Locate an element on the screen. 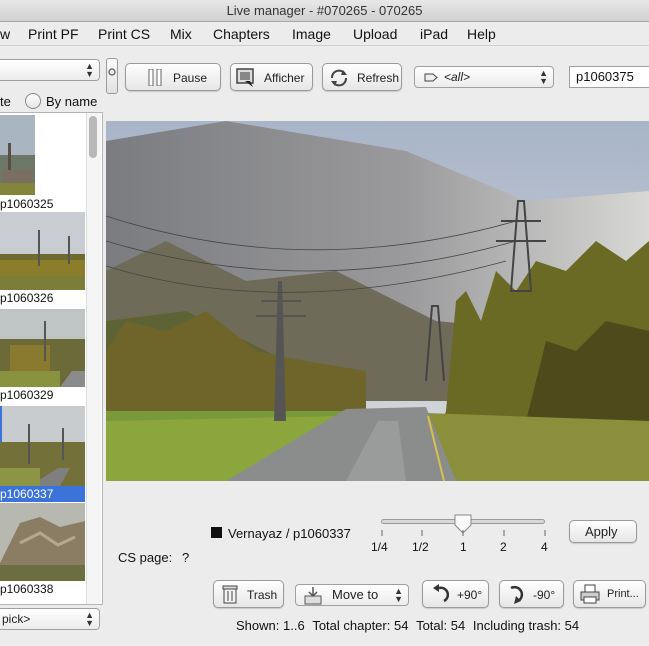  sort-by-name-radio is located at coordinates (33, 101).